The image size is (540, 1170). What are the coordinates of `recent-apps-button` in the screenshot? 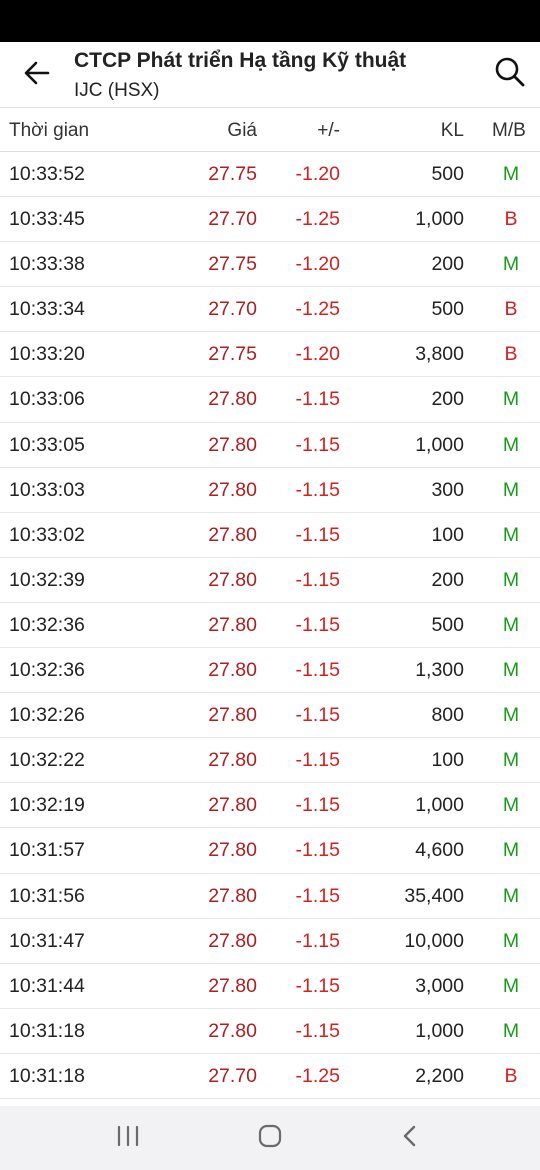 It's located at (128, 1138).